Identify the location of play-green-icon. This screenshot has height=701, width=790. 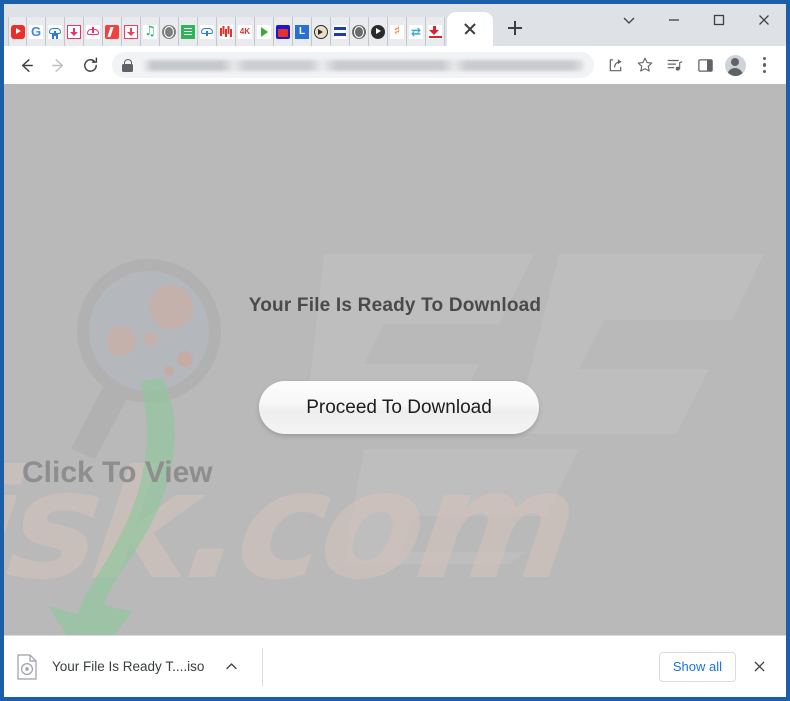
(264, 31).